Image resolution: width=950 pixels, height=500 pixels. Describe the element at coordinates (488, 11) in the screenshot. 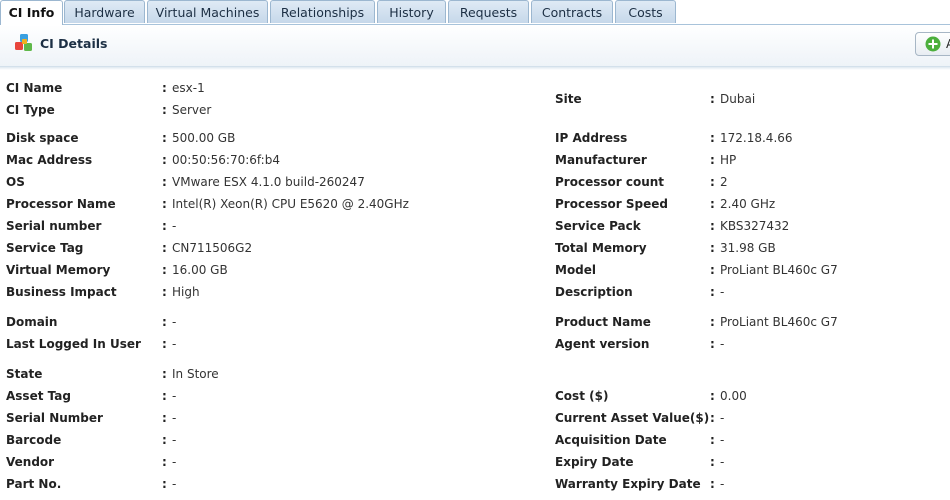

I see `tab-requests: Requests` at that location.